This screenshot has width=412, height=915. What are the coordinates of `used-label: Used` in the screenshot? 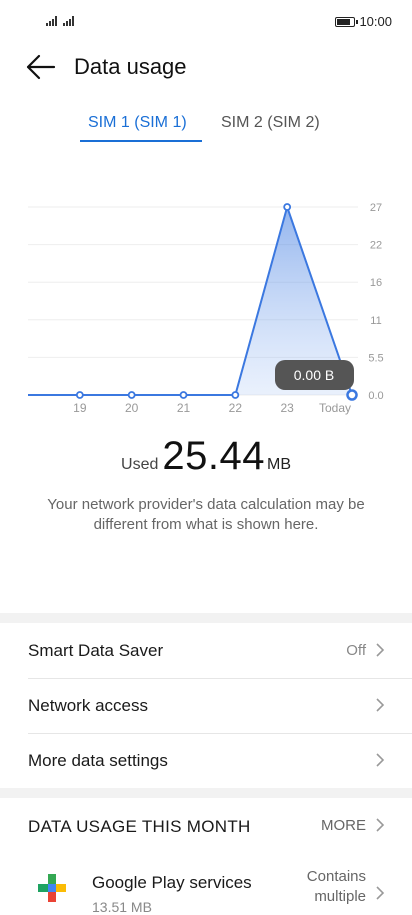 It's located at (140, 464).